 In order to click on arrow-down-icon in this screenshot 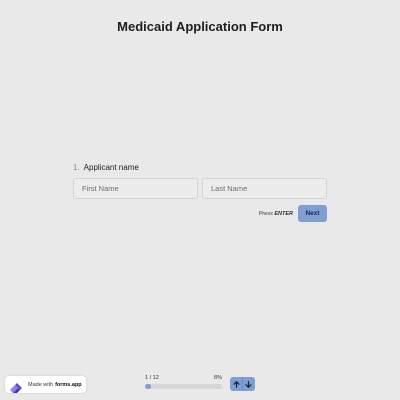, I will do `click(249, 384)`.